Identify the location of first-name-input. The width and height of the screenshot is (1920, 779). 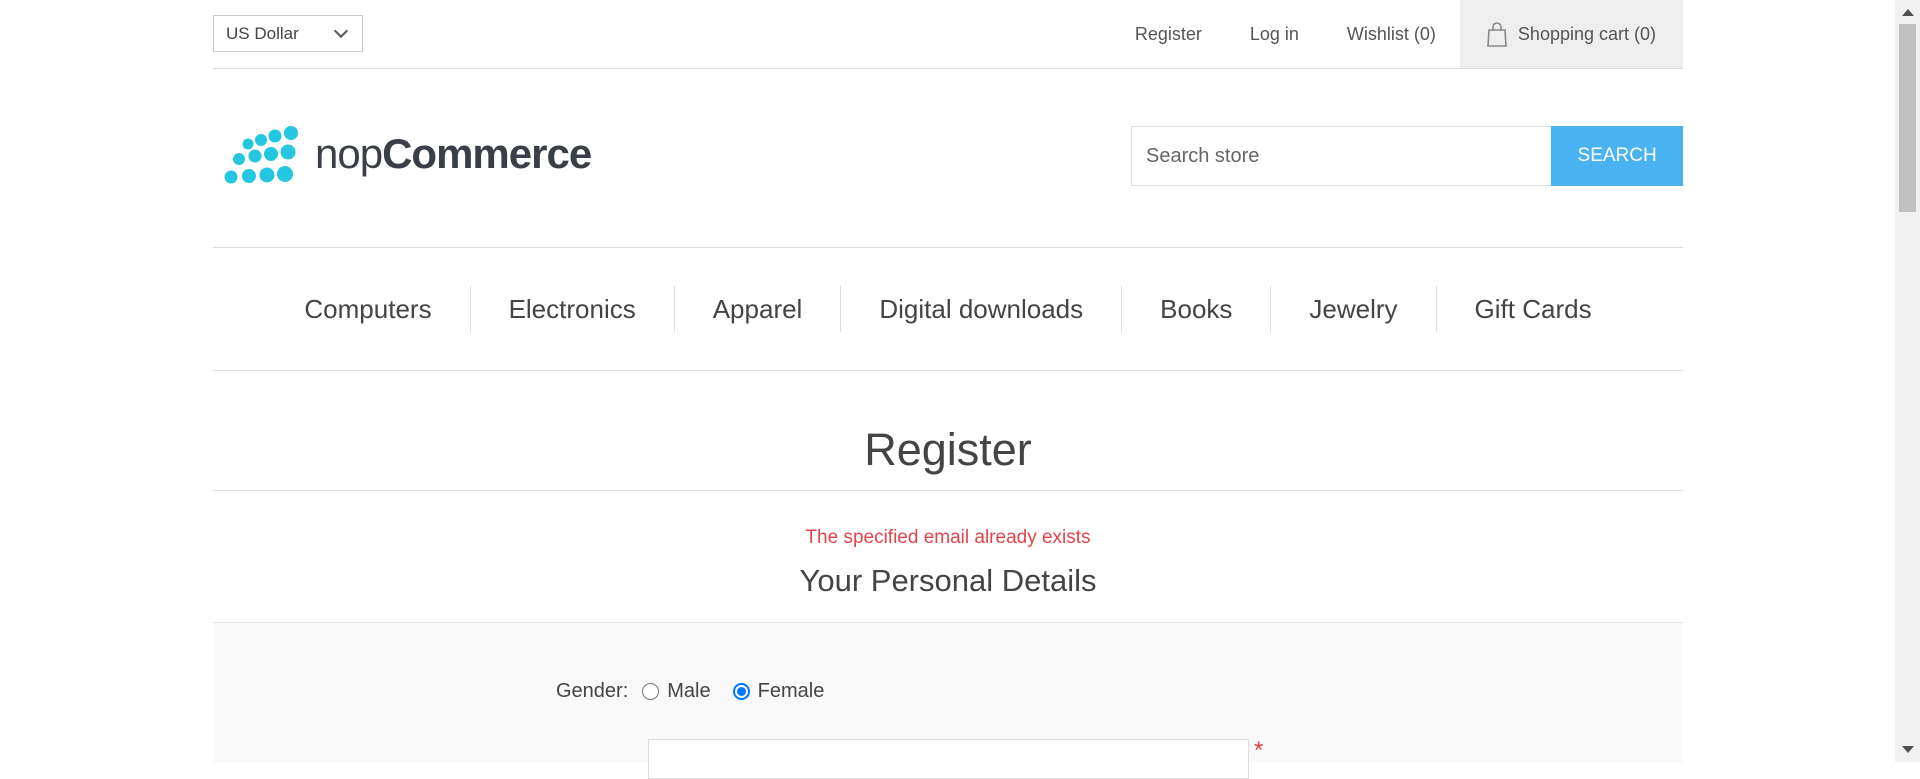
(948, 759).